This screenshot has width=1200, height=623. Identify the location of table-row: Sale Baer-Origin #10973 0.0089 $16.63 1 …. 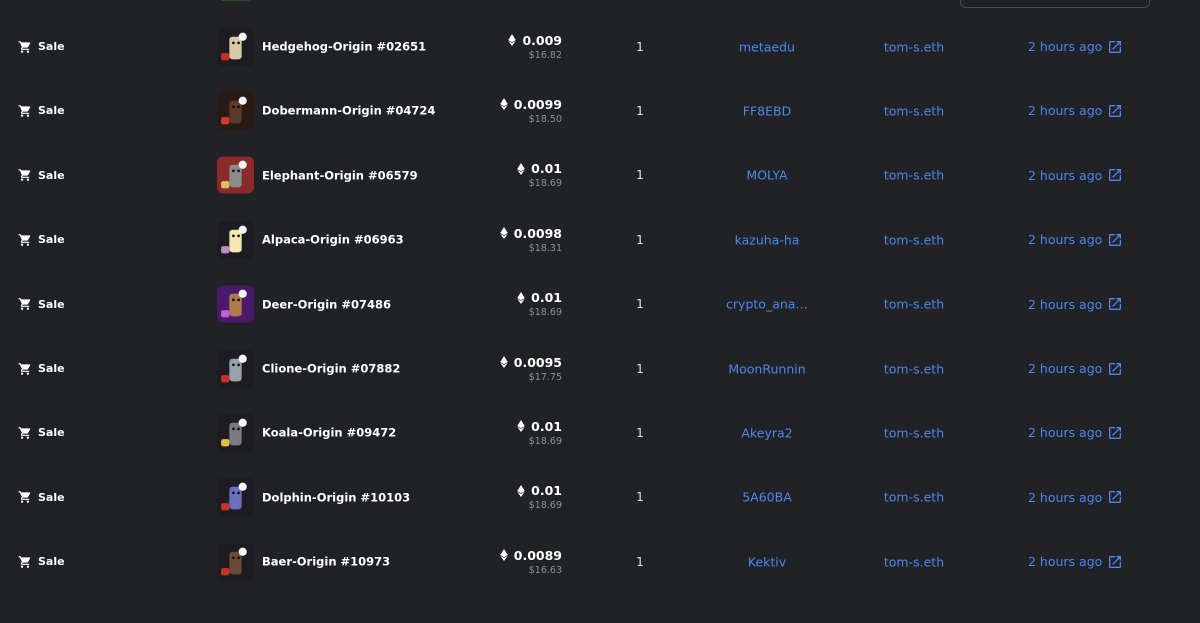
(600, 562).